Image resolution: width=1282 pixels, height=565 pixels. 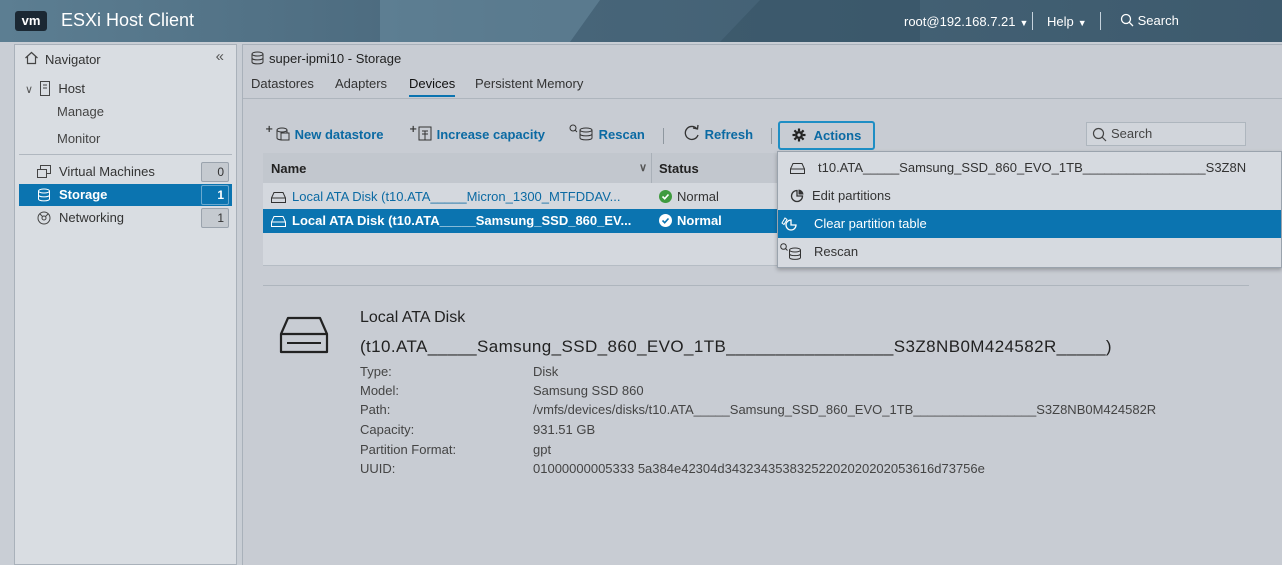 I want to click on increase-capacity-label: Increase capacity, so click(x=491, y=134).